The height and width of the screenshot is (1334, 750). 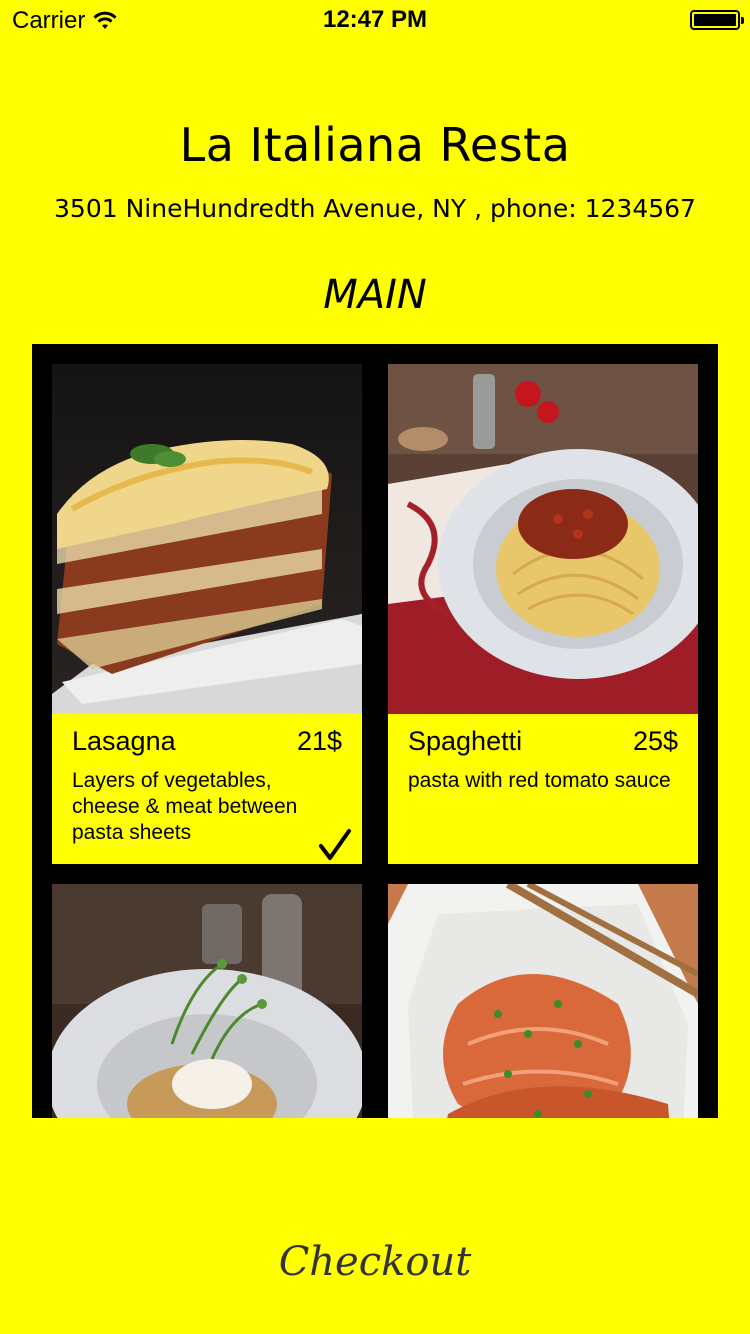 I want to click on status-time: 12:47 PM, so click(x=375, y=19).